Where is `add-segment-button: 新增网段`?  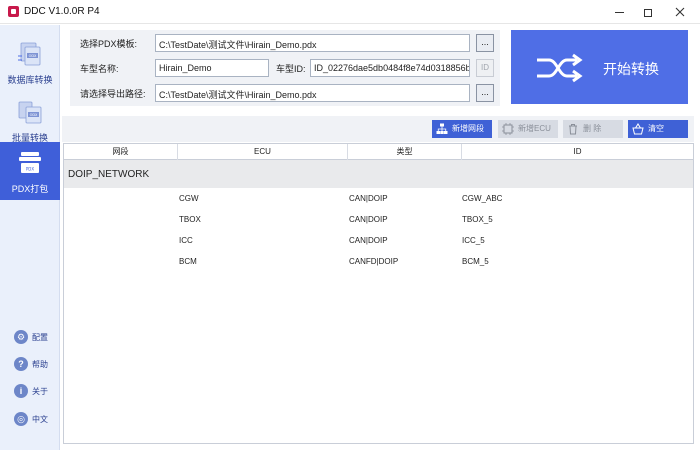
add-segment-button: 新增网段 is located at coordinates (462, 129).